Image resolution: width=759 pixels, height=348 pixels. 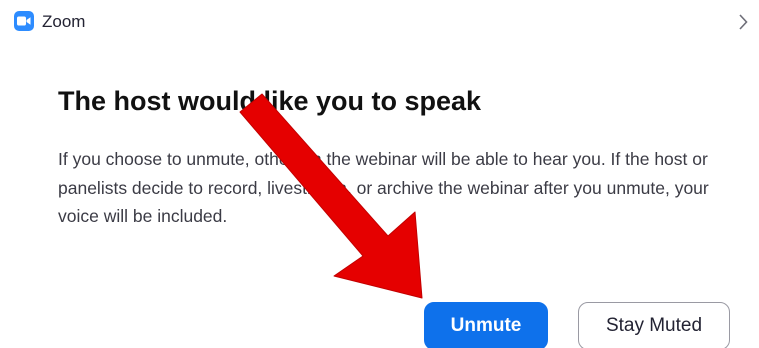 I want to click on chevron-right-icon, so click(x=743, y=22).